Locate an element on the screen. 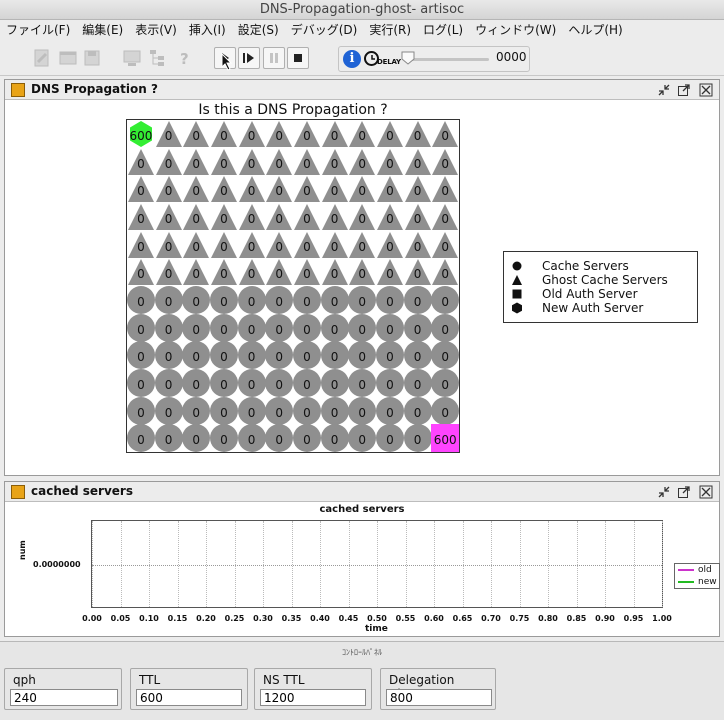 The image size is (724, 720). edit-icon is located at coordinates (42, 58).